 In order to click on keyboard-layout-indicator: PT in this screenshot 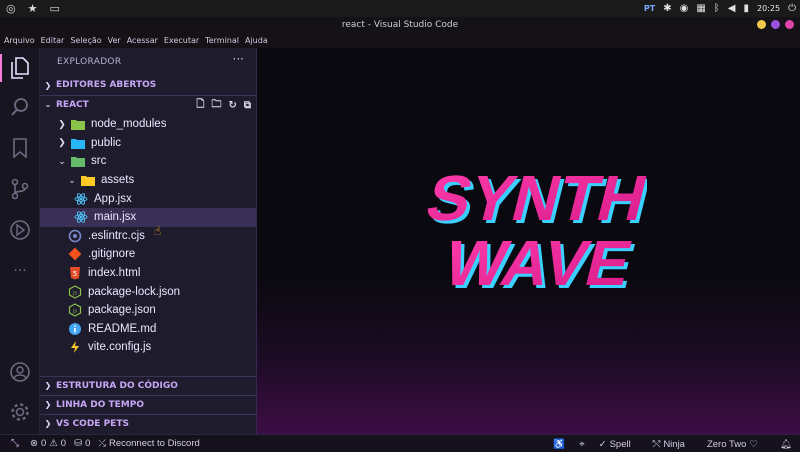, I will do `click(649, 8)`.